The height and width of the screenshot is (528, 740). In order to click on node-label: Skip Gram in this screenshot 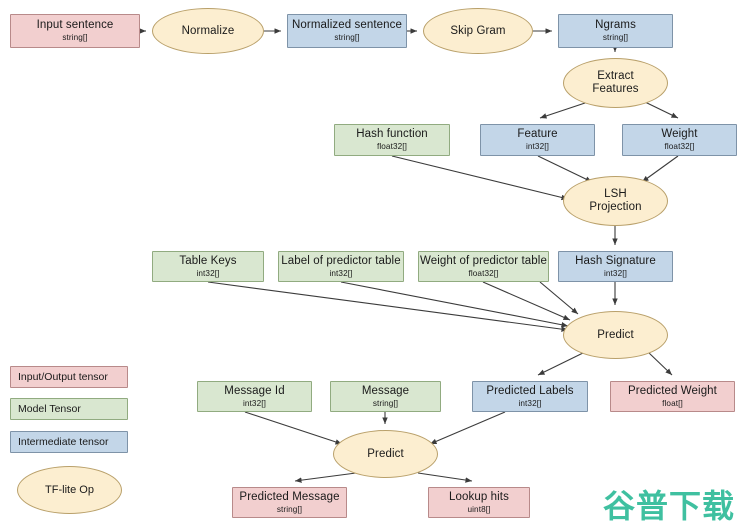, I will do `click(478, 30)`.